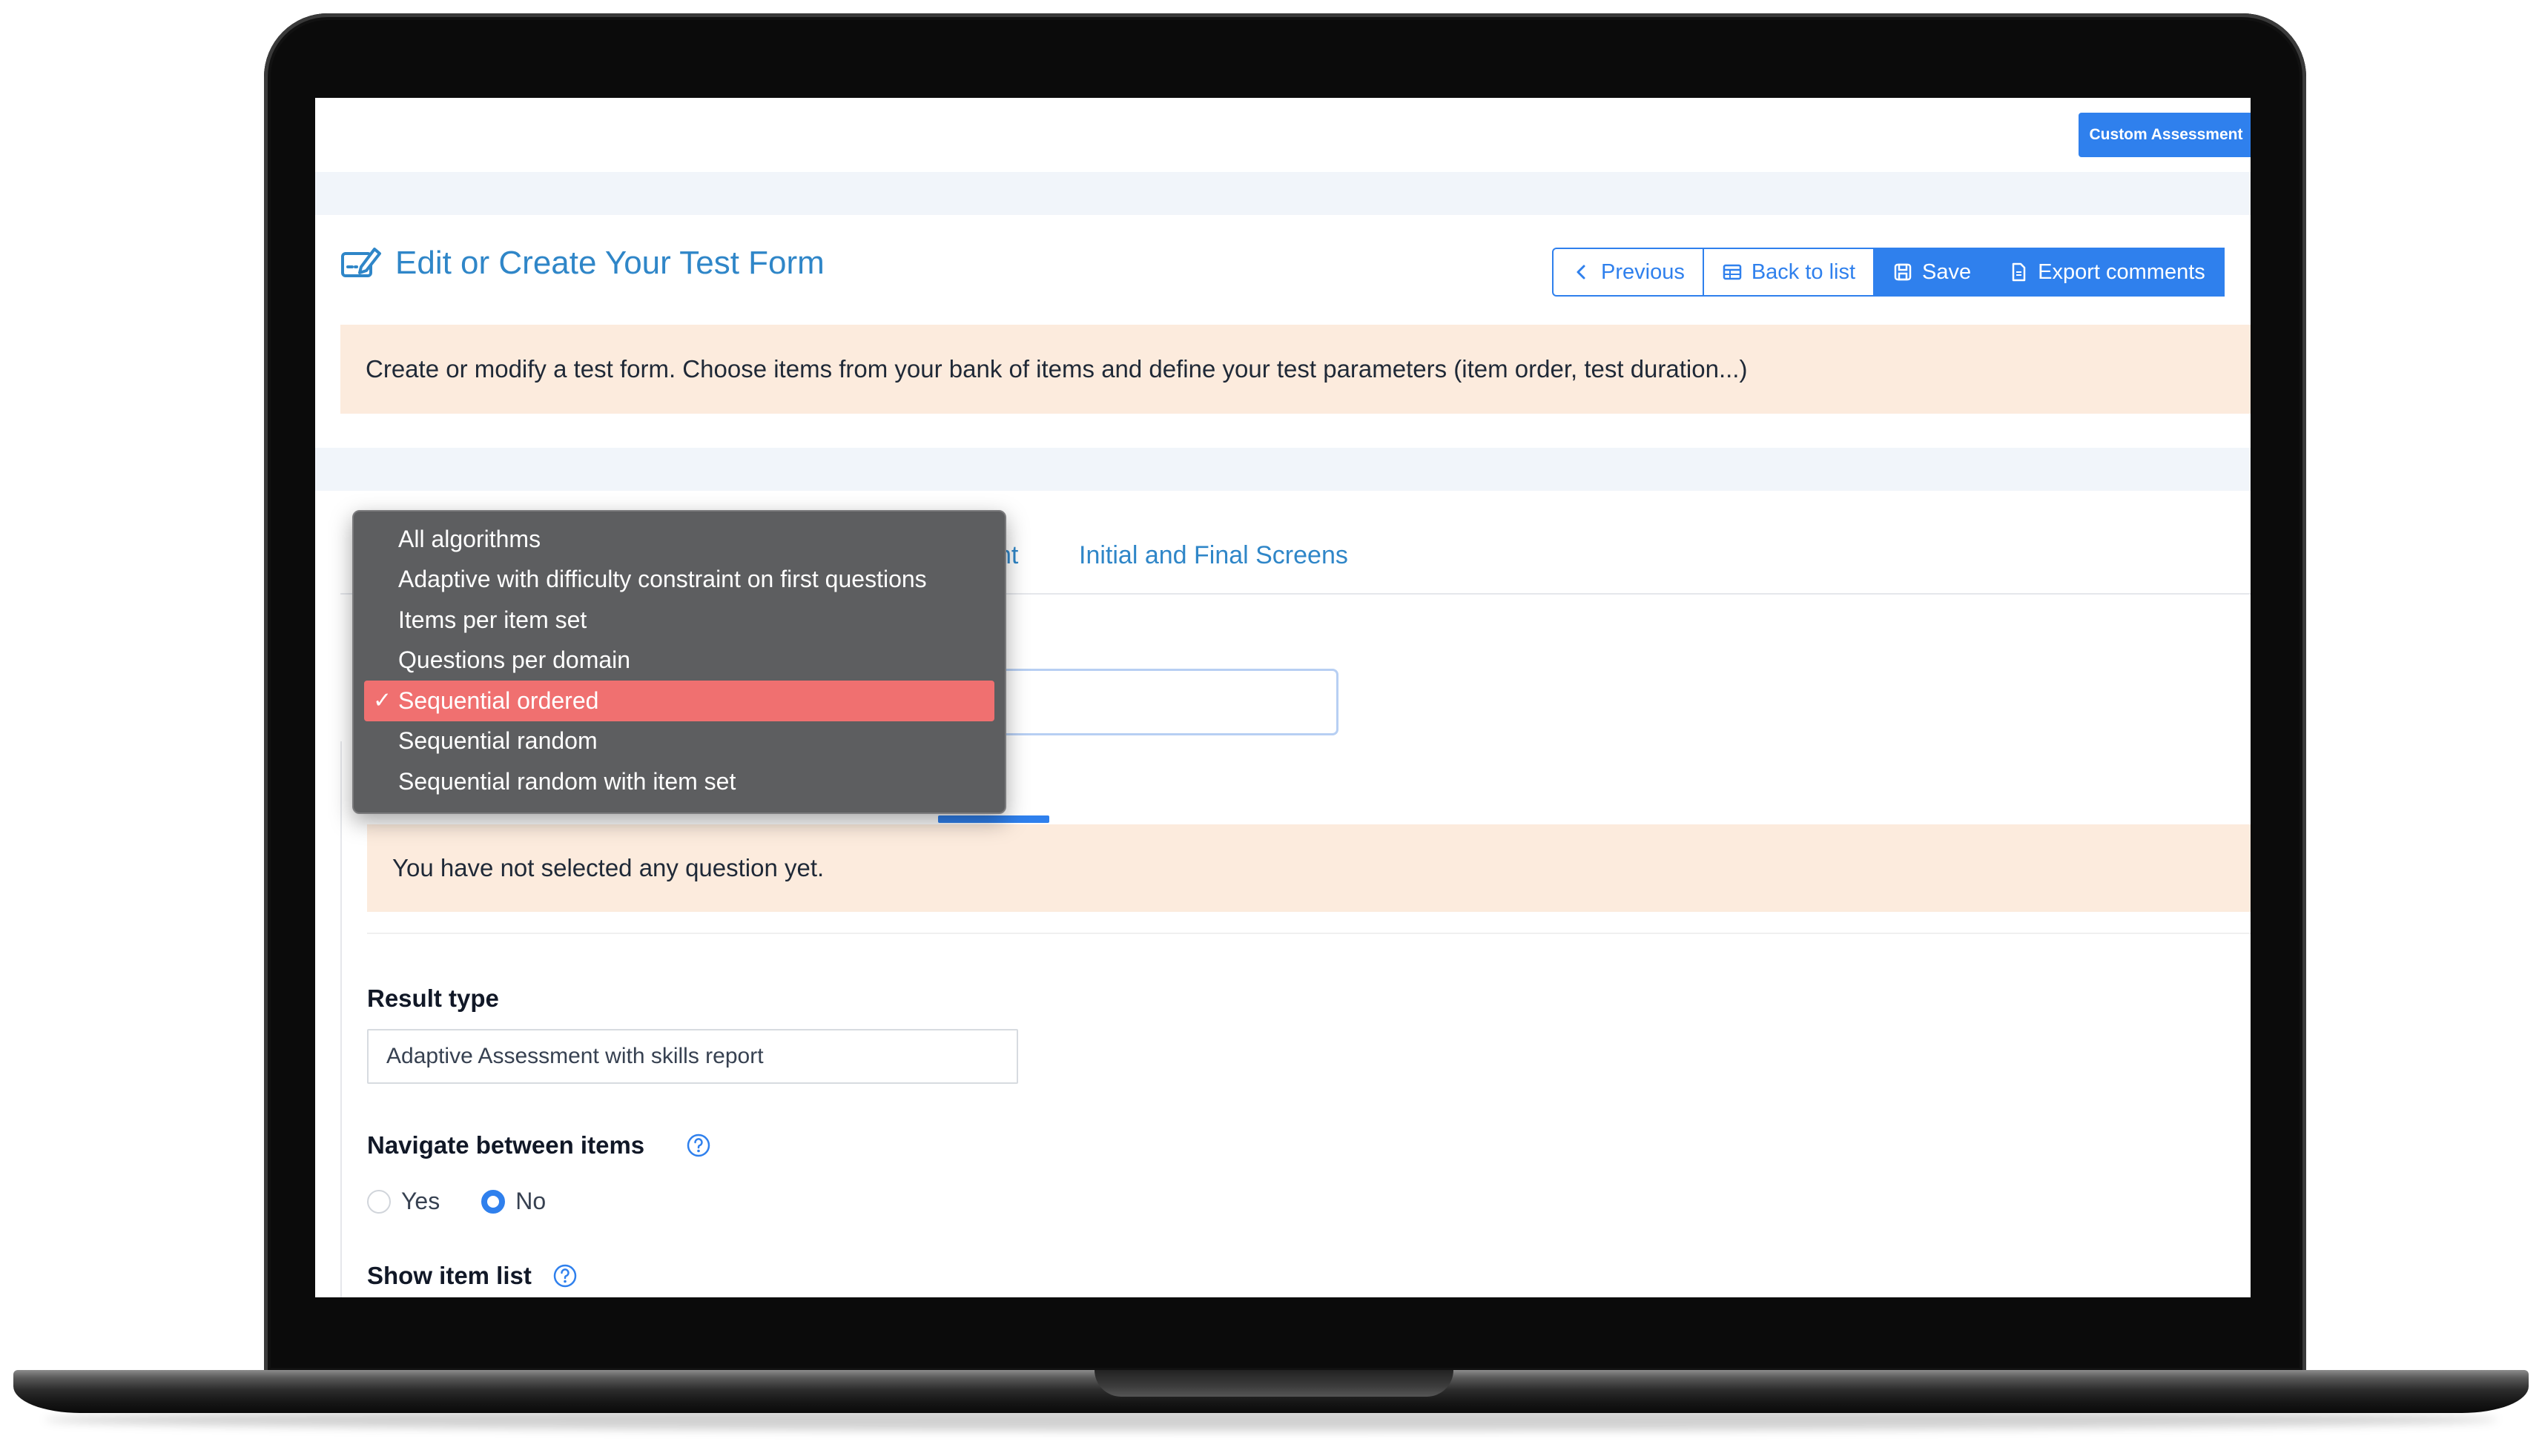 Image resolution: width=2542 pixels, height=1456 pixels. Describe the element at coordinates (567, 781) in the screenshot. I see `option-label: Sequential random with item set` at that location.